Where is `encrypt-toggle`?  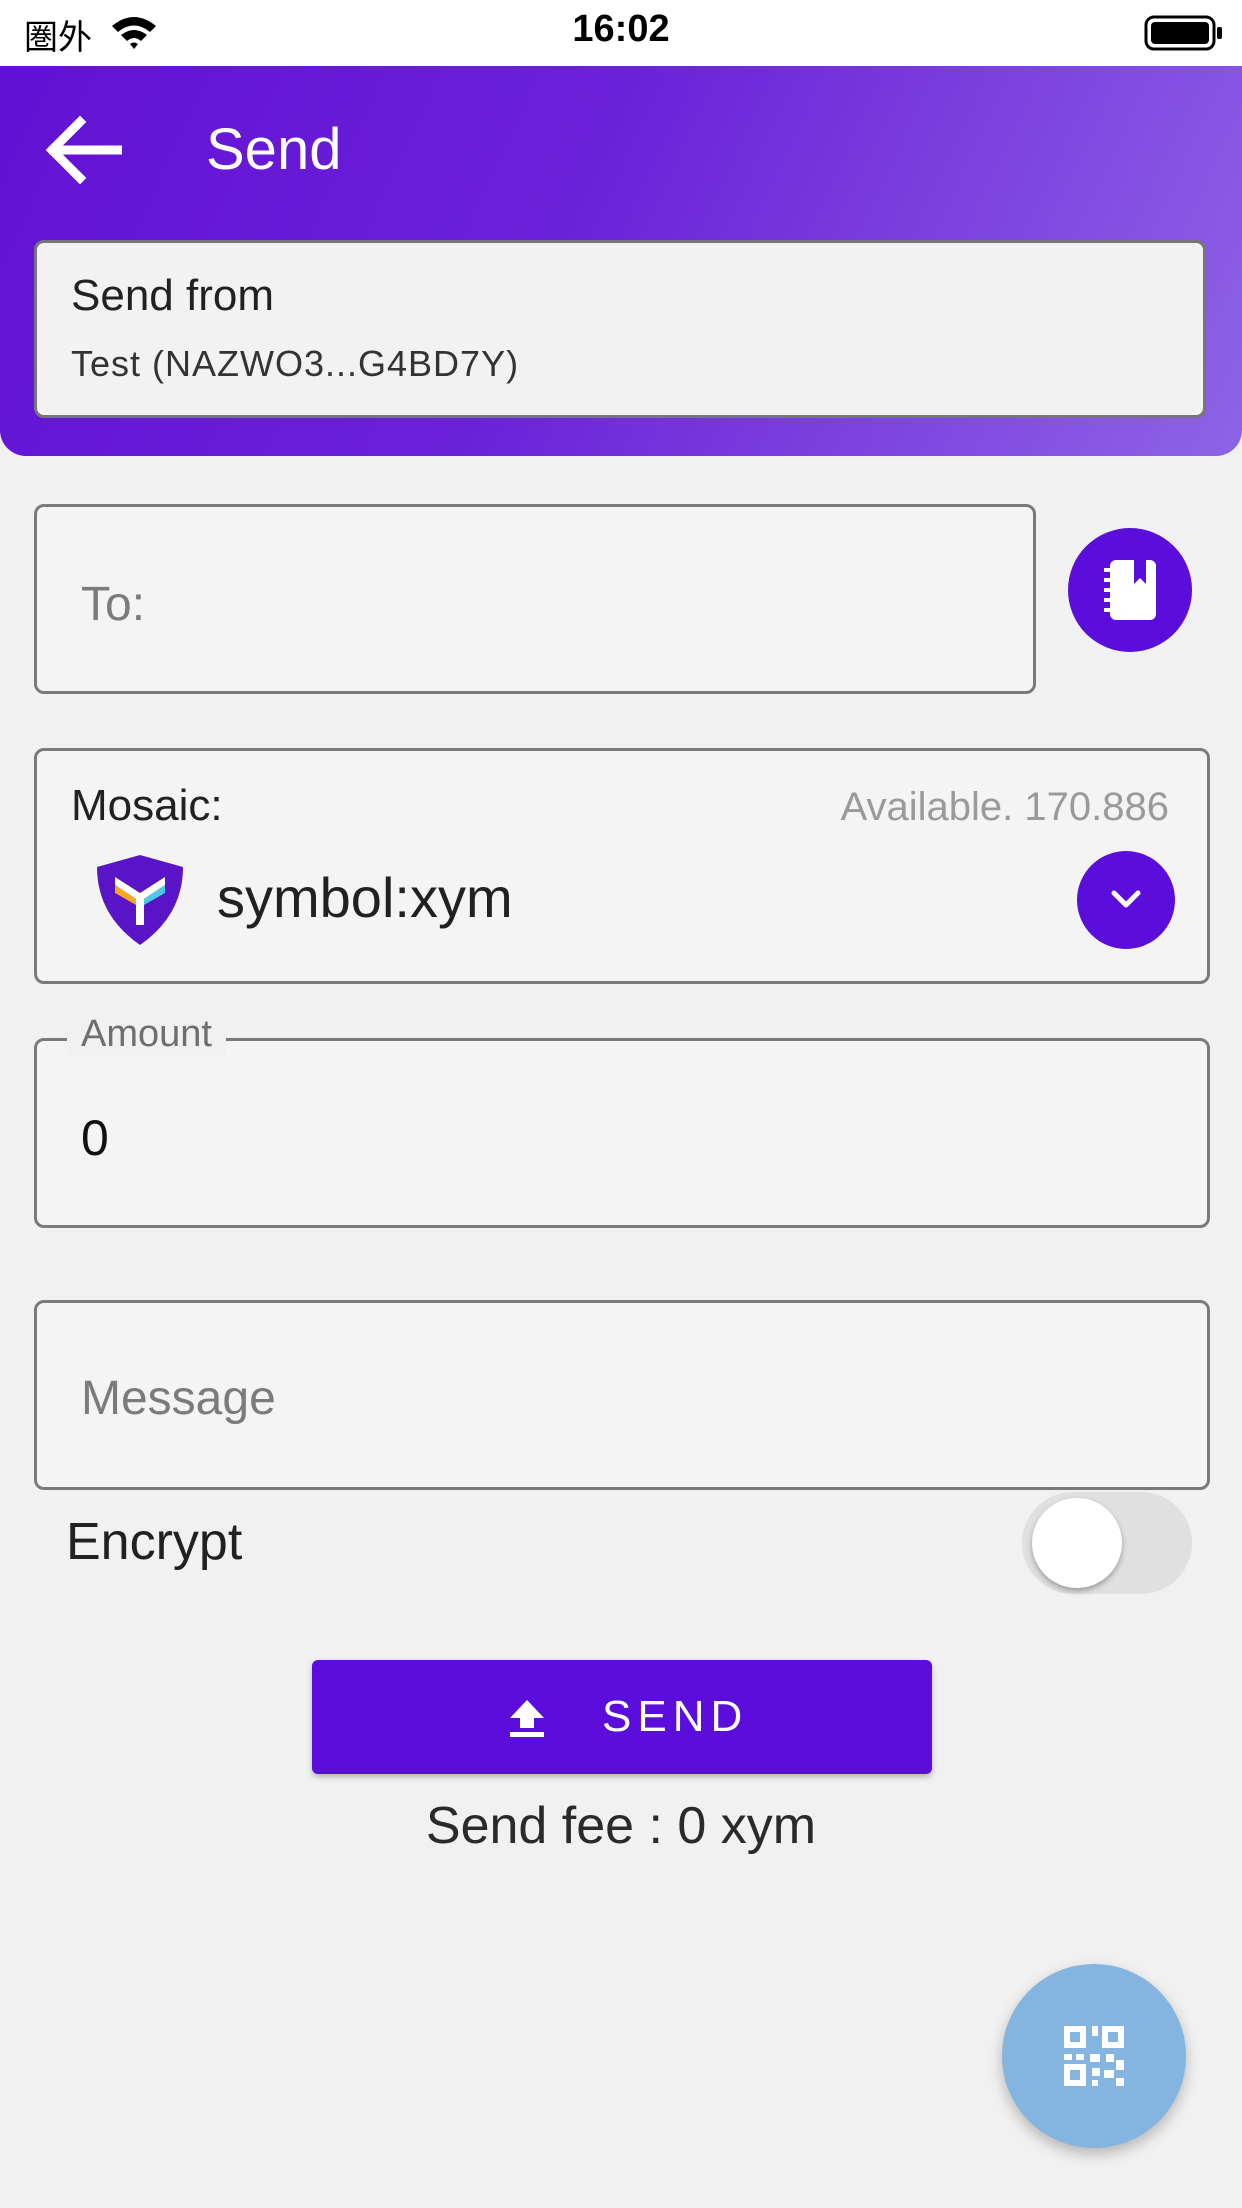
encrypt-toggle is located at coordinates (1107, 1543).